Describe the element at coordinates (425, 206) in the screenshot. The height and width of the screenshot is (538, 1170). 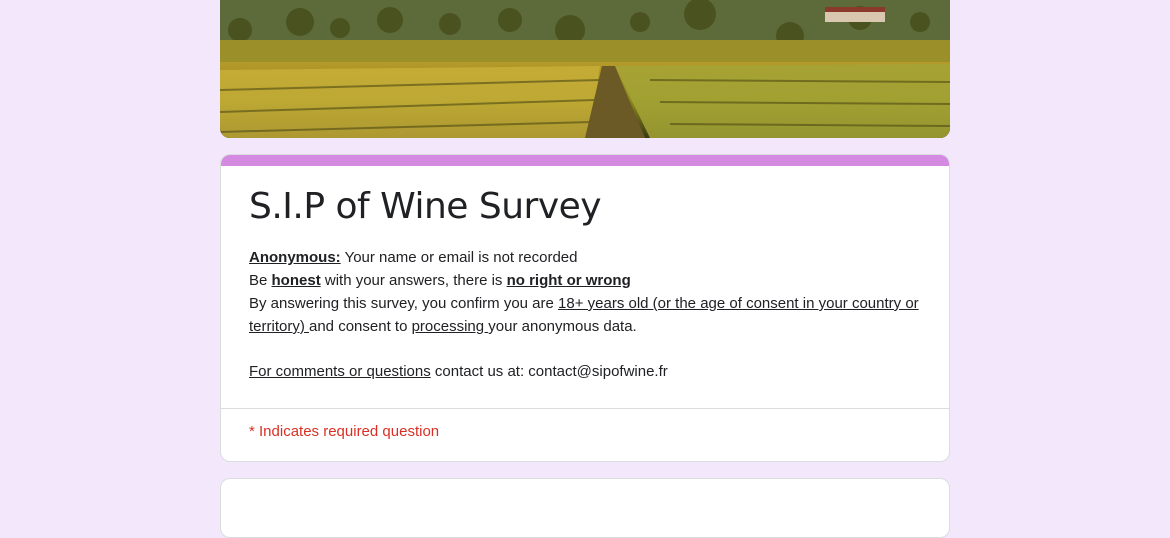
I see `form-title: S.I.P of Wine Survey` at that location.